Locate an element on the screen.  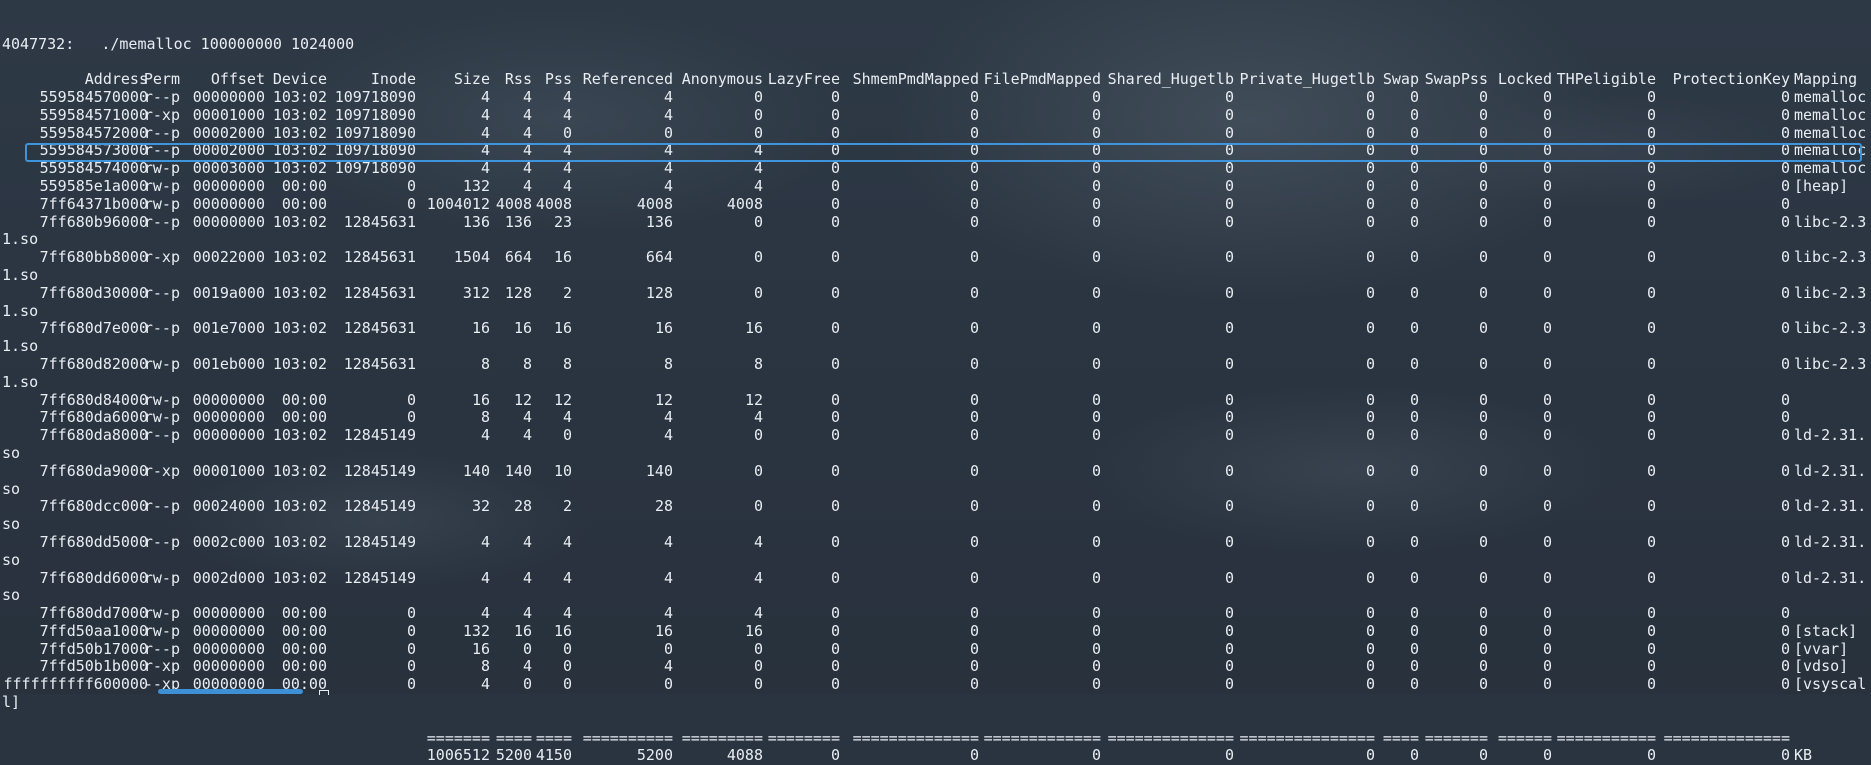
cell-device: Device is located at coordinates (299, 79).